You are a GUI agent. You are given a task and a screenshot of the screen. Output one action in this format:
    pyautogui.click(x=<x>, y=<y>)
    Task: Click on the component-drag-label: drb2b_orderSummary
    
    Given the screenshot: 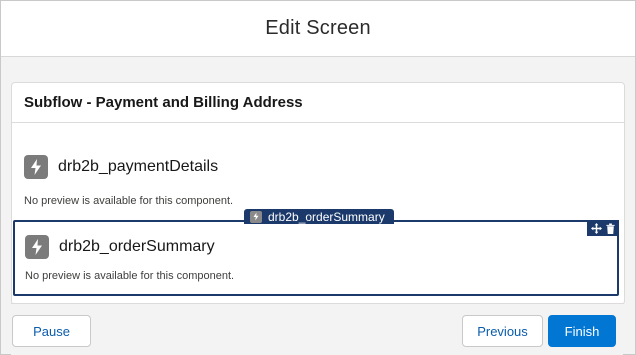 What is the action you would take?
    pyautogui.click(x=319, y=216)
    